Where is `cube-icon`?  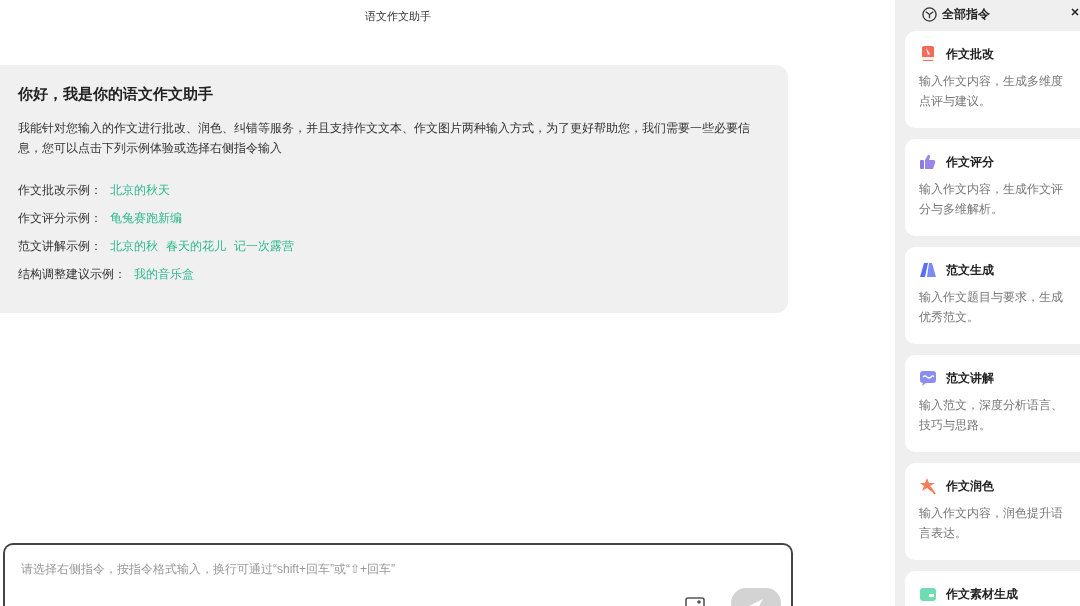 cube-icon is located at coordinates (929, 14).